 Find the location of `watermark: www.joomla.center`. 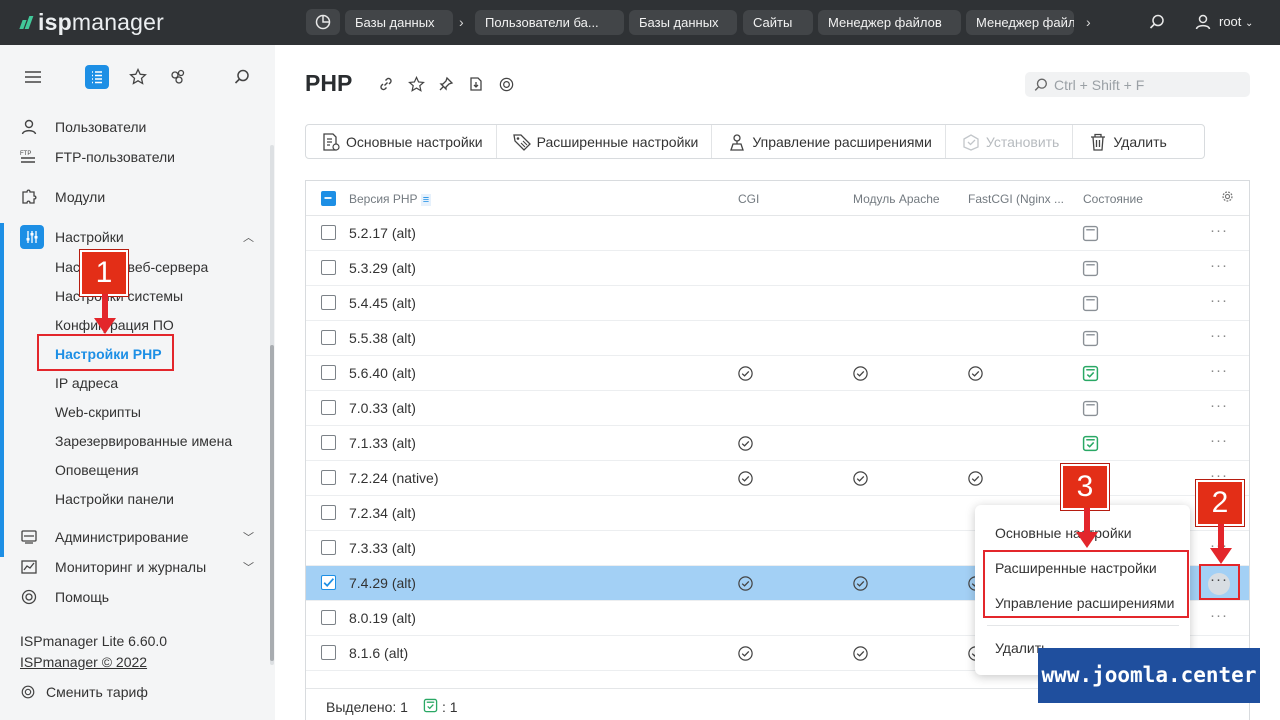

watermark: www.joomla.center is located at coordinates (1149, 675).